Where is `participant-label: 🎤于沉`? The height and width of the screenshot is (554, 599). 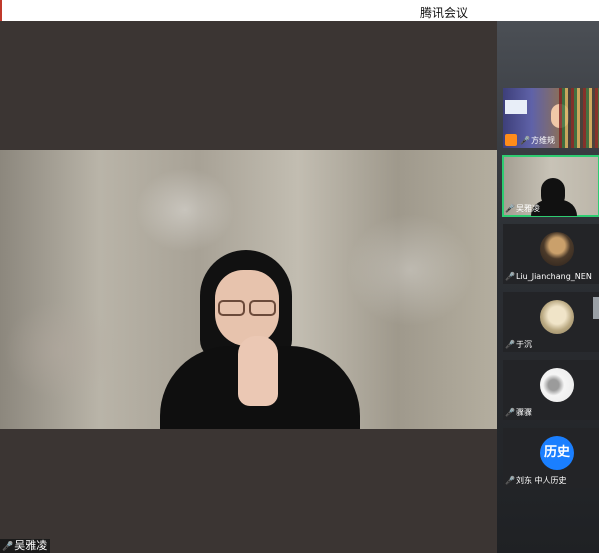 participant-label: 🎤于沉 is located at coordinates (518, 344).